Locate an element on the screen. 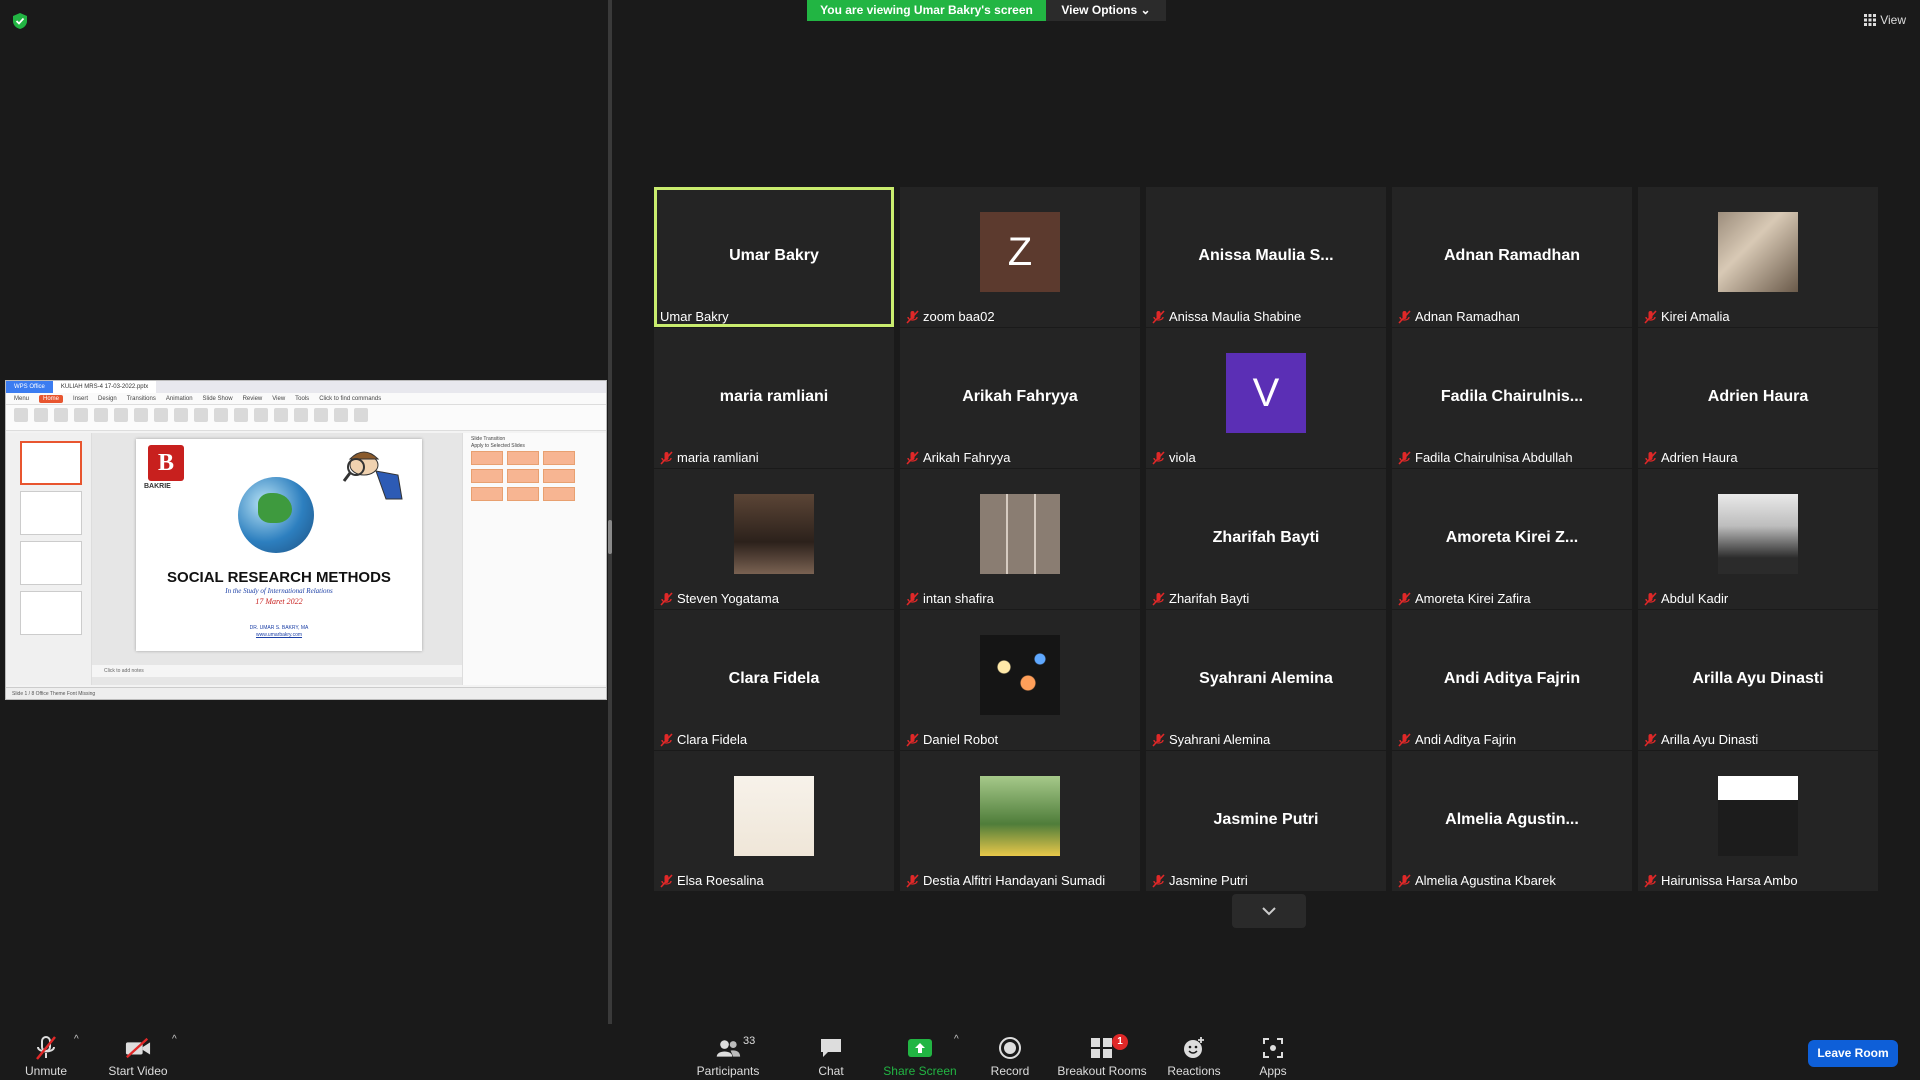  reactions-button: Reactions is located at coordinates (1194, 1053).